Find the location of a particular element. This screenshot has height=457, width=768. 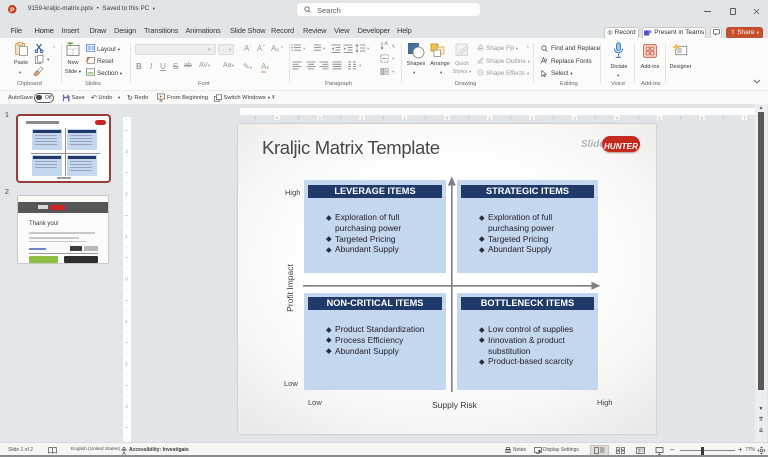

svg-text: 5 is located at coordinates (659, 118).